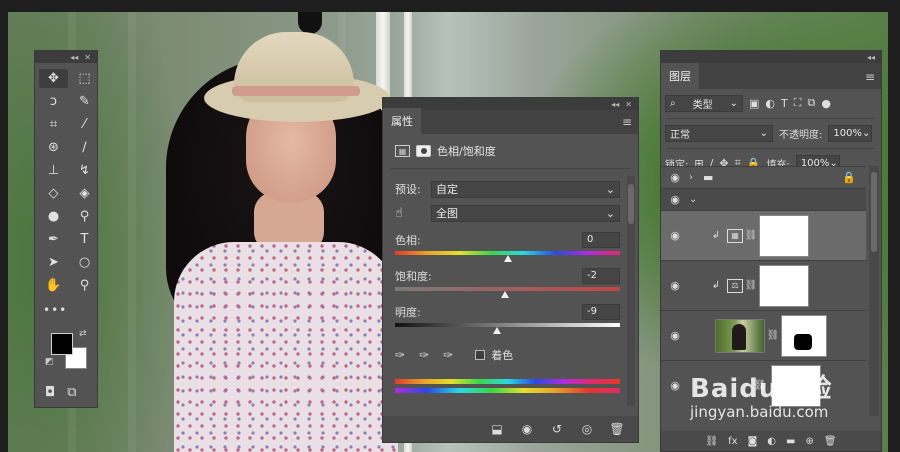  I want to click on eyedropper-icon: ⁄, so click(84, 124).